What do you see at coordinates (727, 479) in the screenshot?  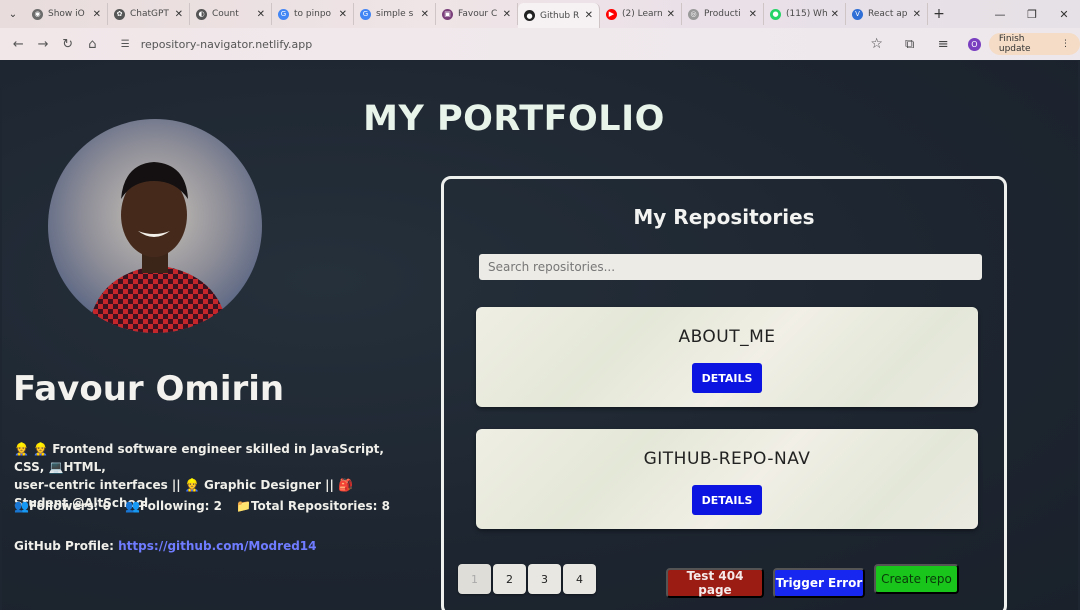 I see `repo-card: GITHUB-REPO-NAV DETAILS` at bounding box center [727, 479].